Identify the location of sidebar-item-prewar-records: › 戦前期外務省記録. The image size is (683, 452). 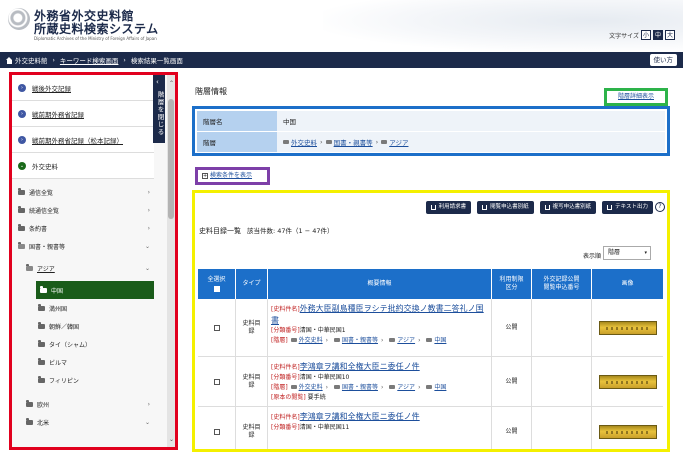
(83, 114).